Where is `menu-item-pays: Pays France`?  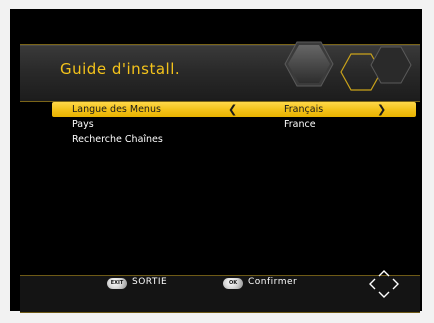
menu-item-pays: Pays France is located at coordinates (234, 124).